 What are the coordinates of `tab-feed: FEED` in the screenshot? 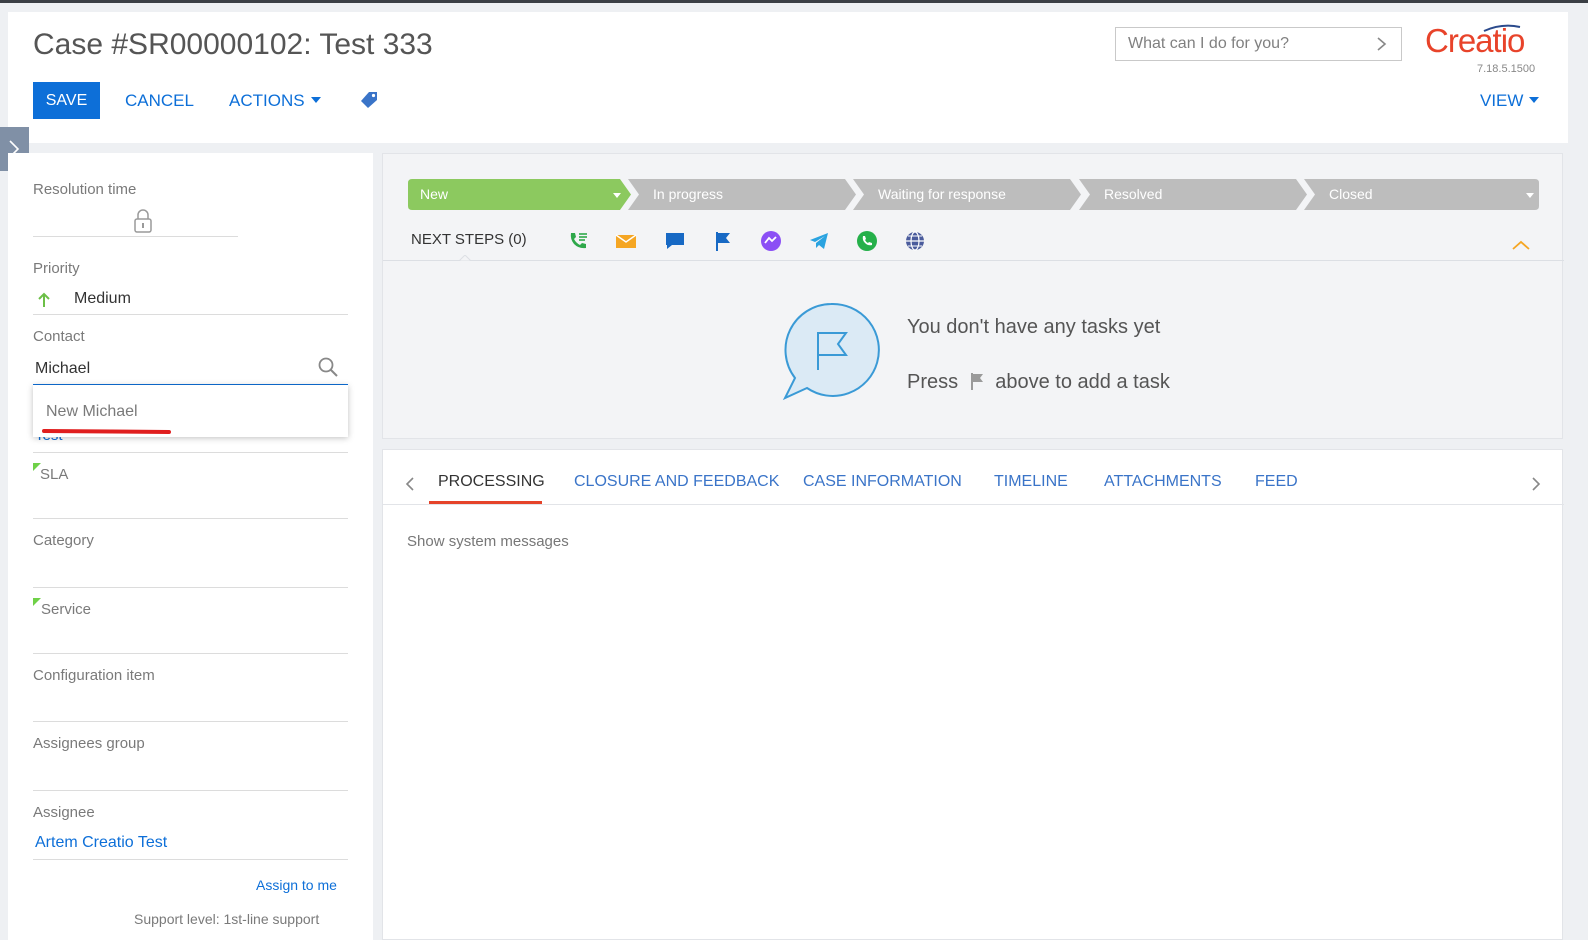 It's located at (1276, 482).